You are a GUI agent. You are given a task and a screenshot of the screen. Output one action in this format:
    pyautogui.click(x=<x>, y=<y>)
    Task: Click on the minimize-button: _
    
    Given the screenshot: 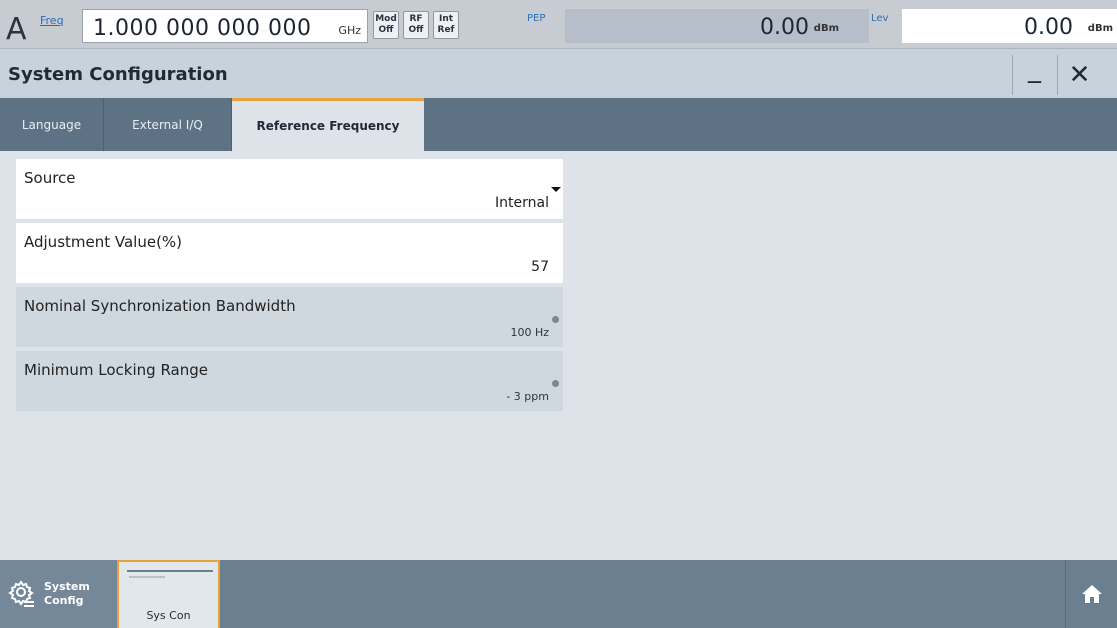 What is the action you would take?
    pyautogui.click(x=1034, y=74)
    